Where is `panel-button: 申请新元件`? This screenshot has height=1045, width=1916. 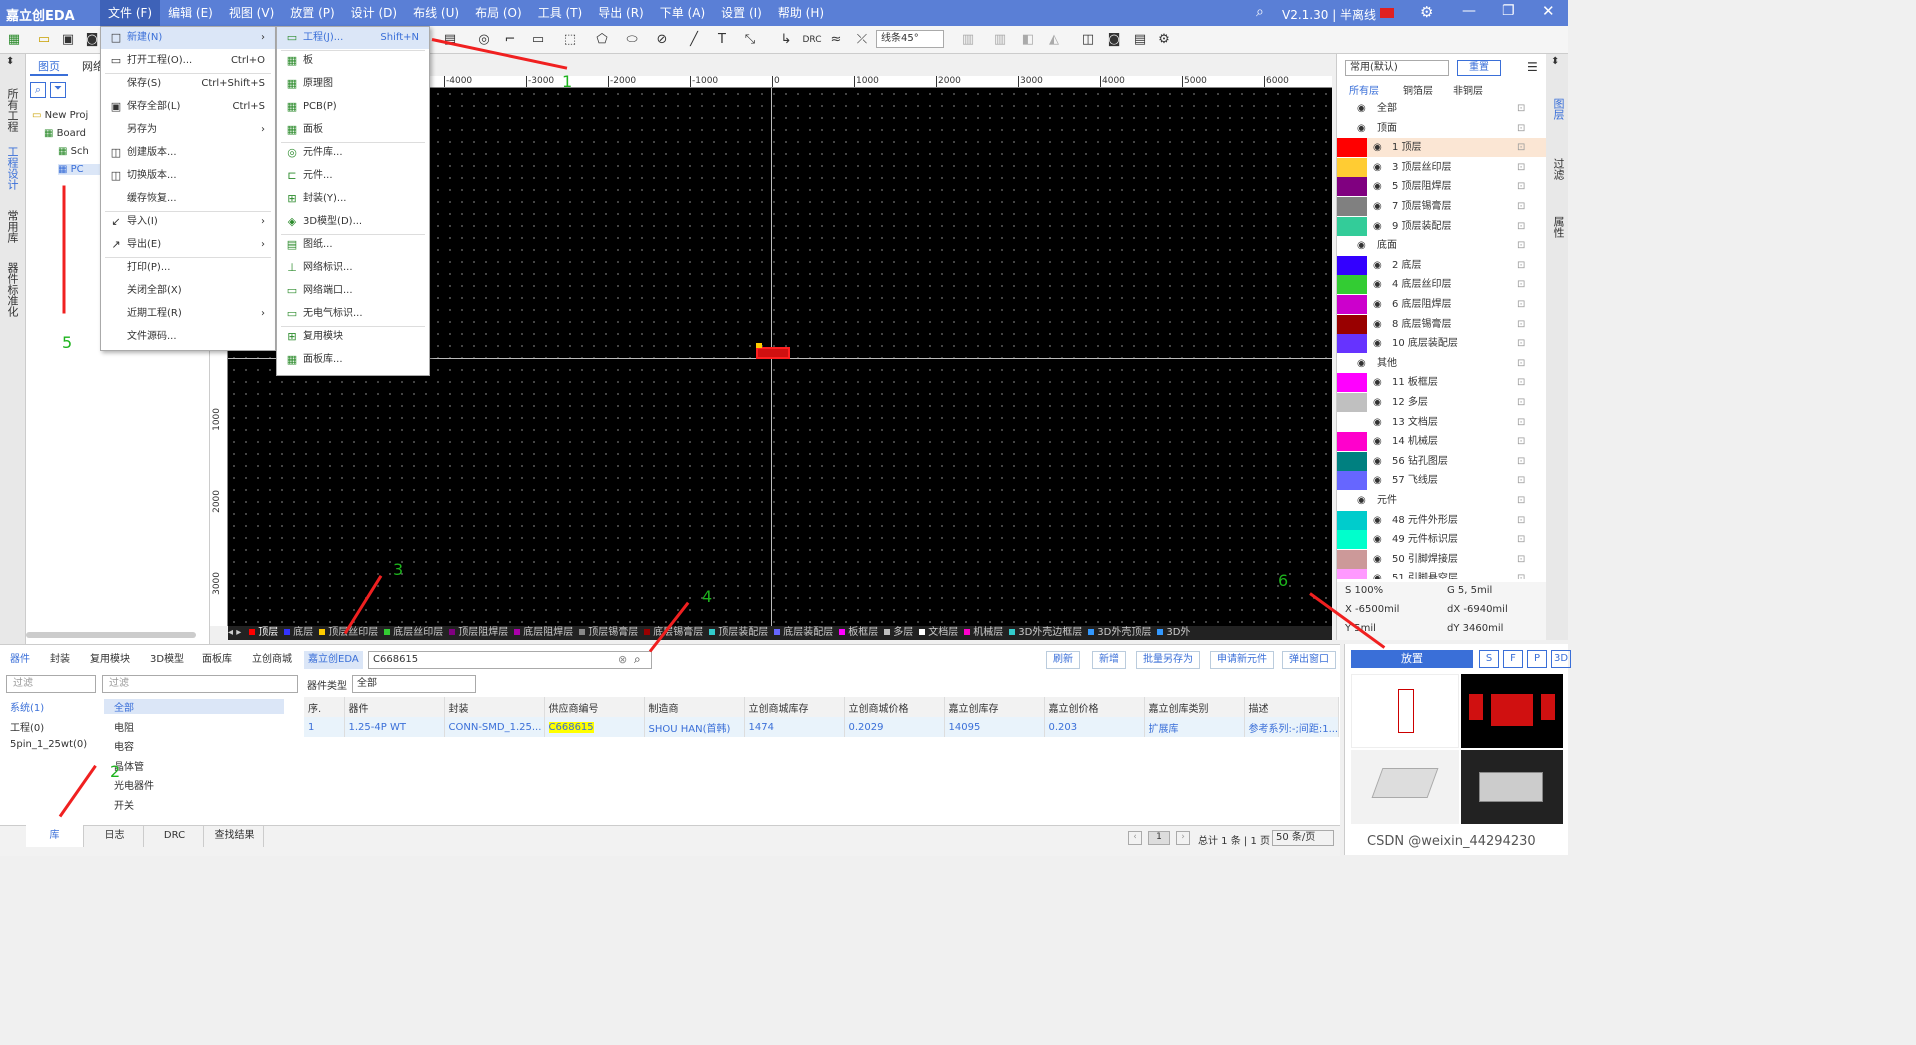
panel-button: 申请新元件 is located at coordinates (1242, 660).